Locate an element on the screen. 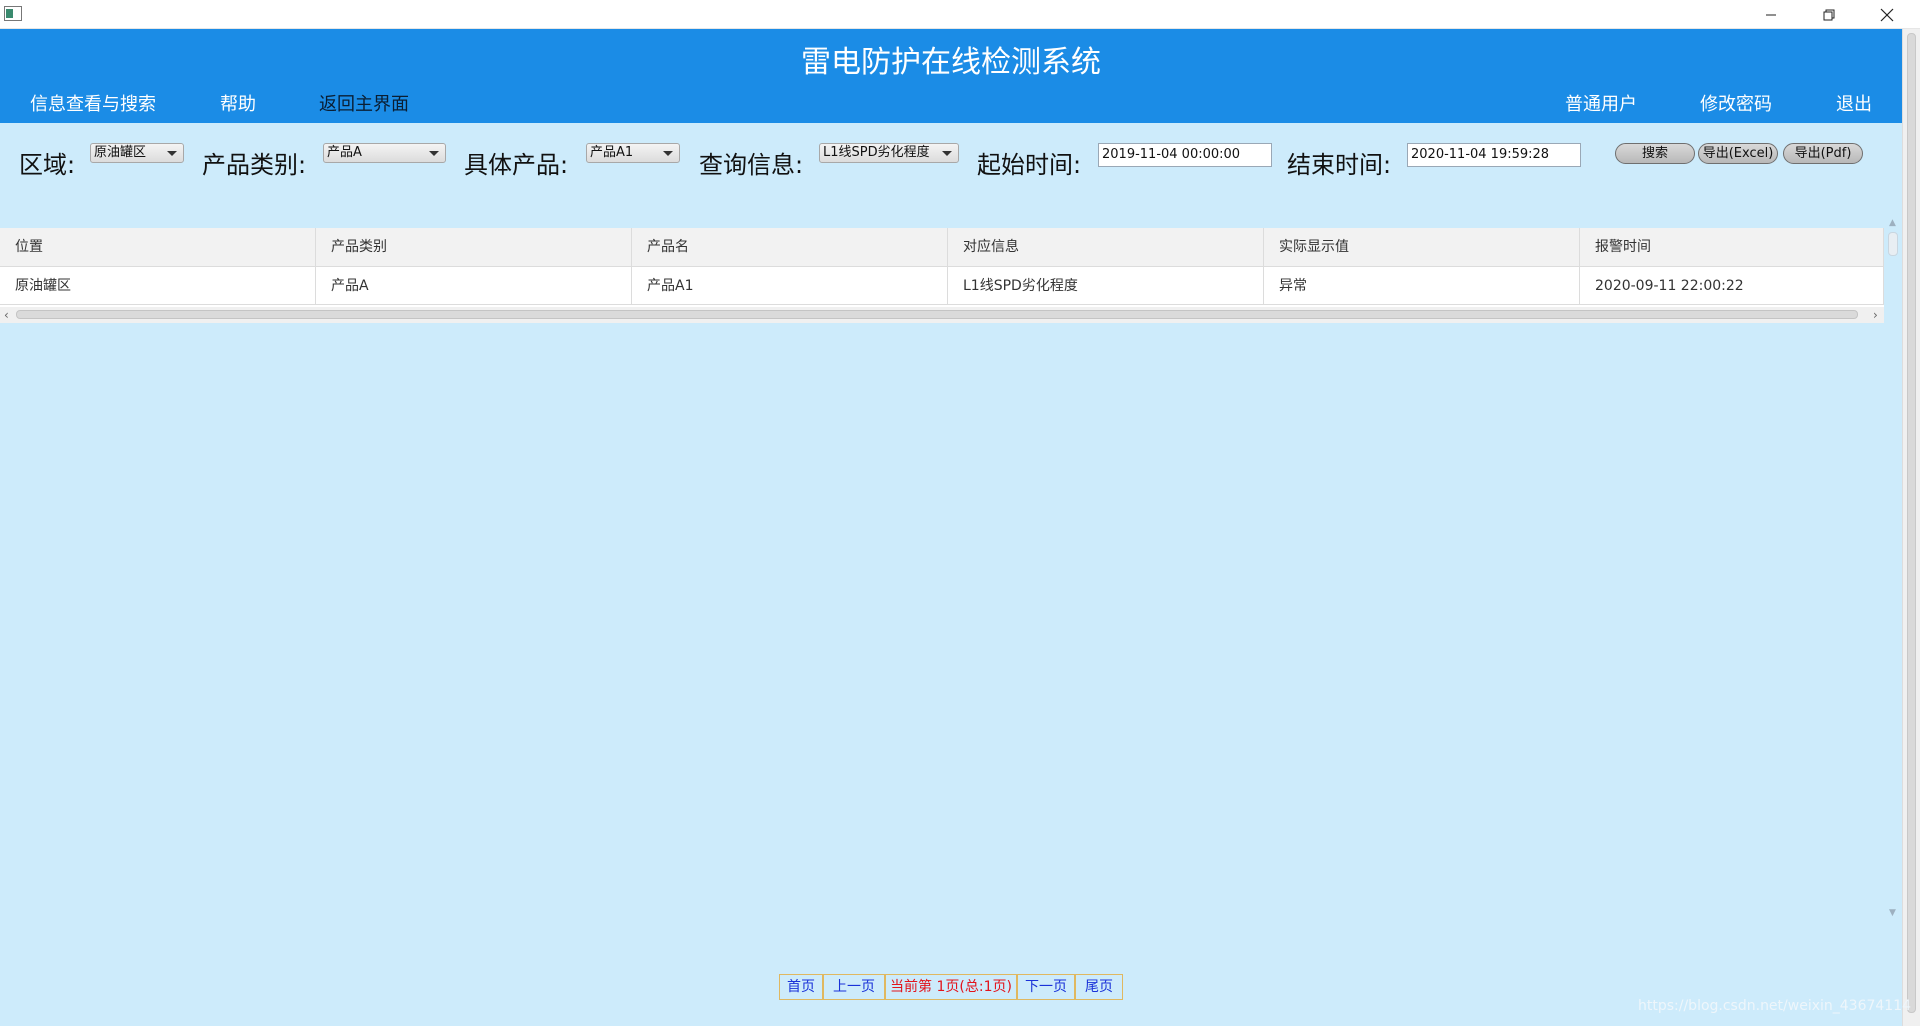  nav-info-search: 信息查看与搜索 is located at coordinates (93, 103).